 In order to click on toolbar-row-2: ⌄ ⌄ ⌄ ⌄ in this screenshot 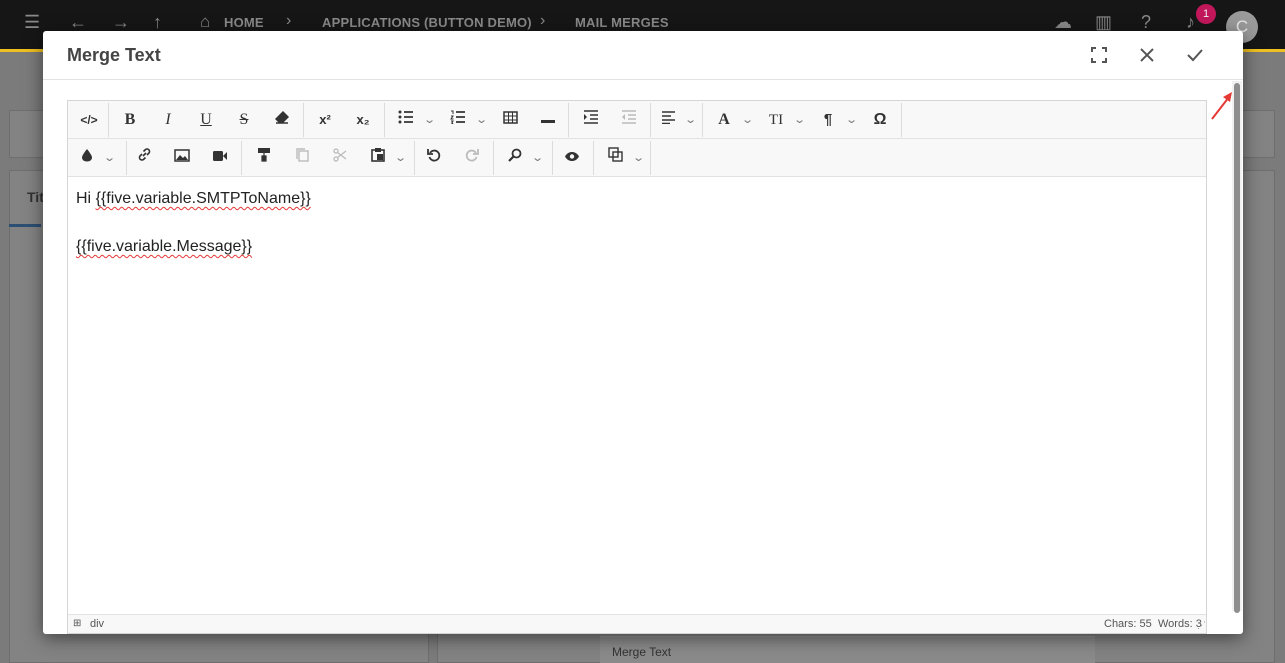, I will do `click(637, 158)`.